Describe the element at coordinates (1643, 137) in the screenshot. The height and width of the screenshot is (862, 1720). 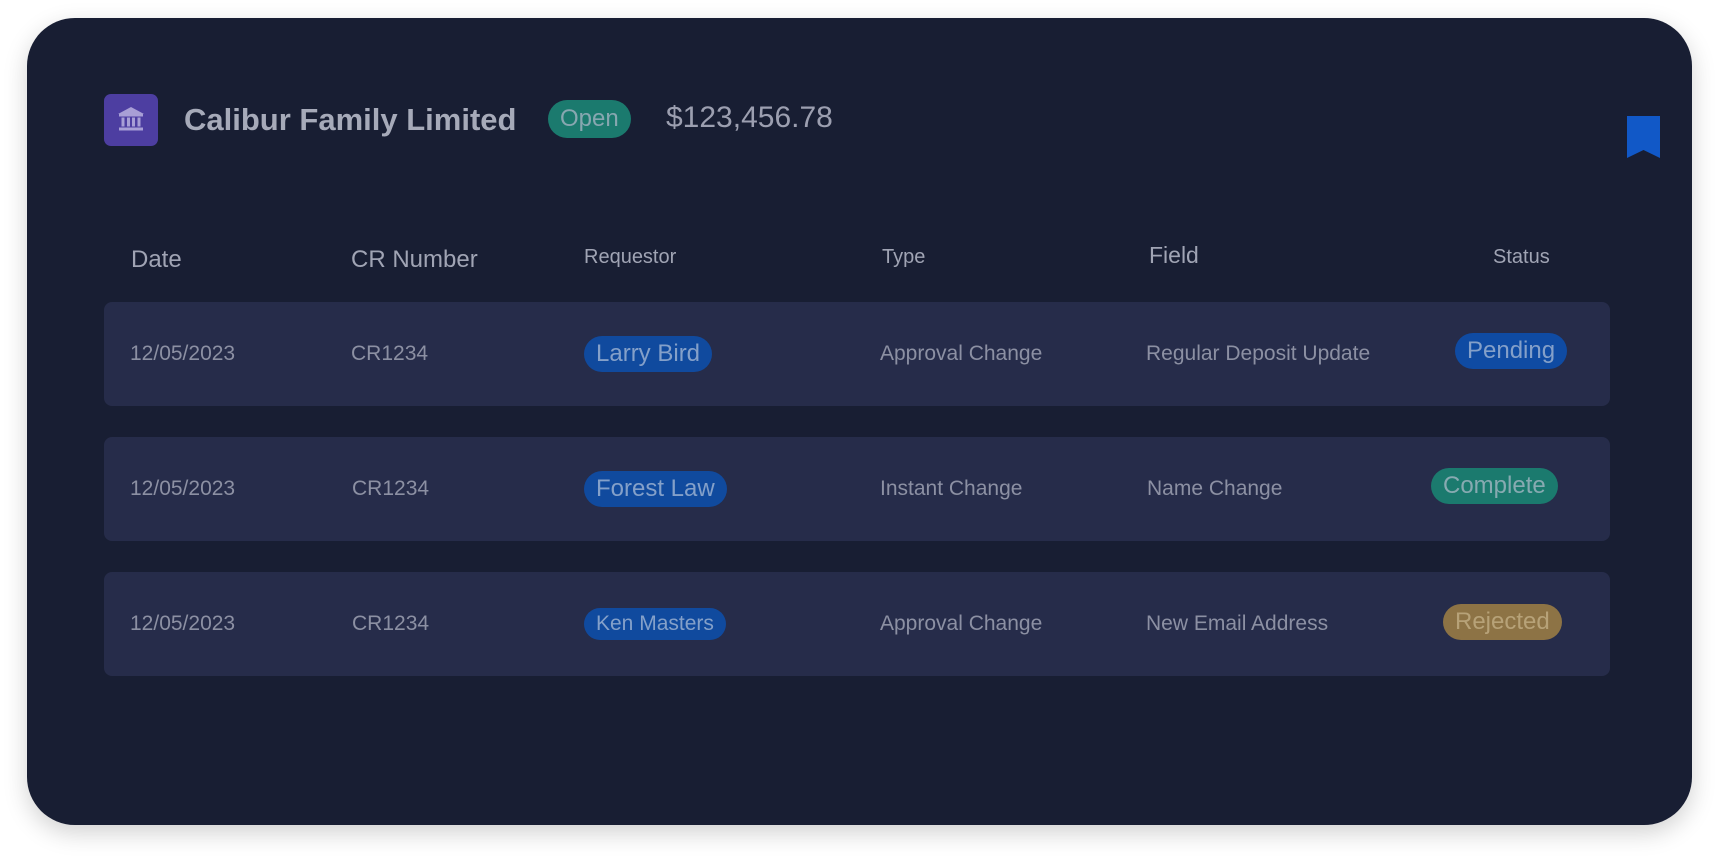
I see `bookmark-icon` at that location.